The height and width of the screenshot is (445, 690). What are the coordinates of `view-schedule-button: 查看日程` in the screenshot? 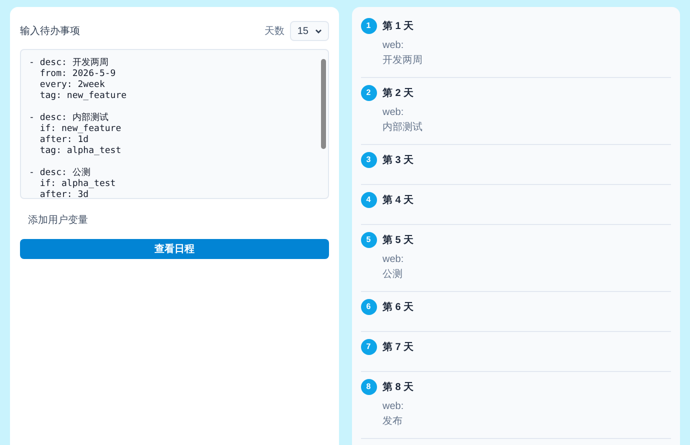 It's located at (174, 249).